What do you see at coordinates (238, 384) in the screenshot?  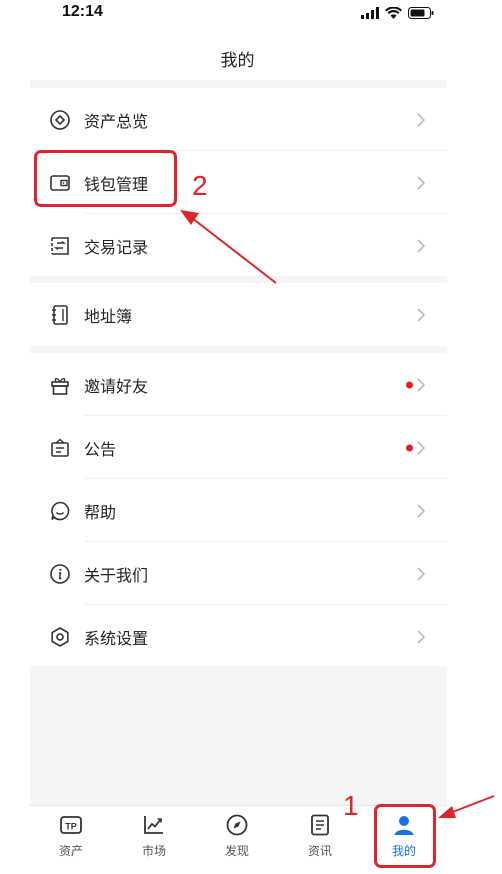 I see `menu-item-invite-friends: 邀请好友` at bounding box center [238, 384].